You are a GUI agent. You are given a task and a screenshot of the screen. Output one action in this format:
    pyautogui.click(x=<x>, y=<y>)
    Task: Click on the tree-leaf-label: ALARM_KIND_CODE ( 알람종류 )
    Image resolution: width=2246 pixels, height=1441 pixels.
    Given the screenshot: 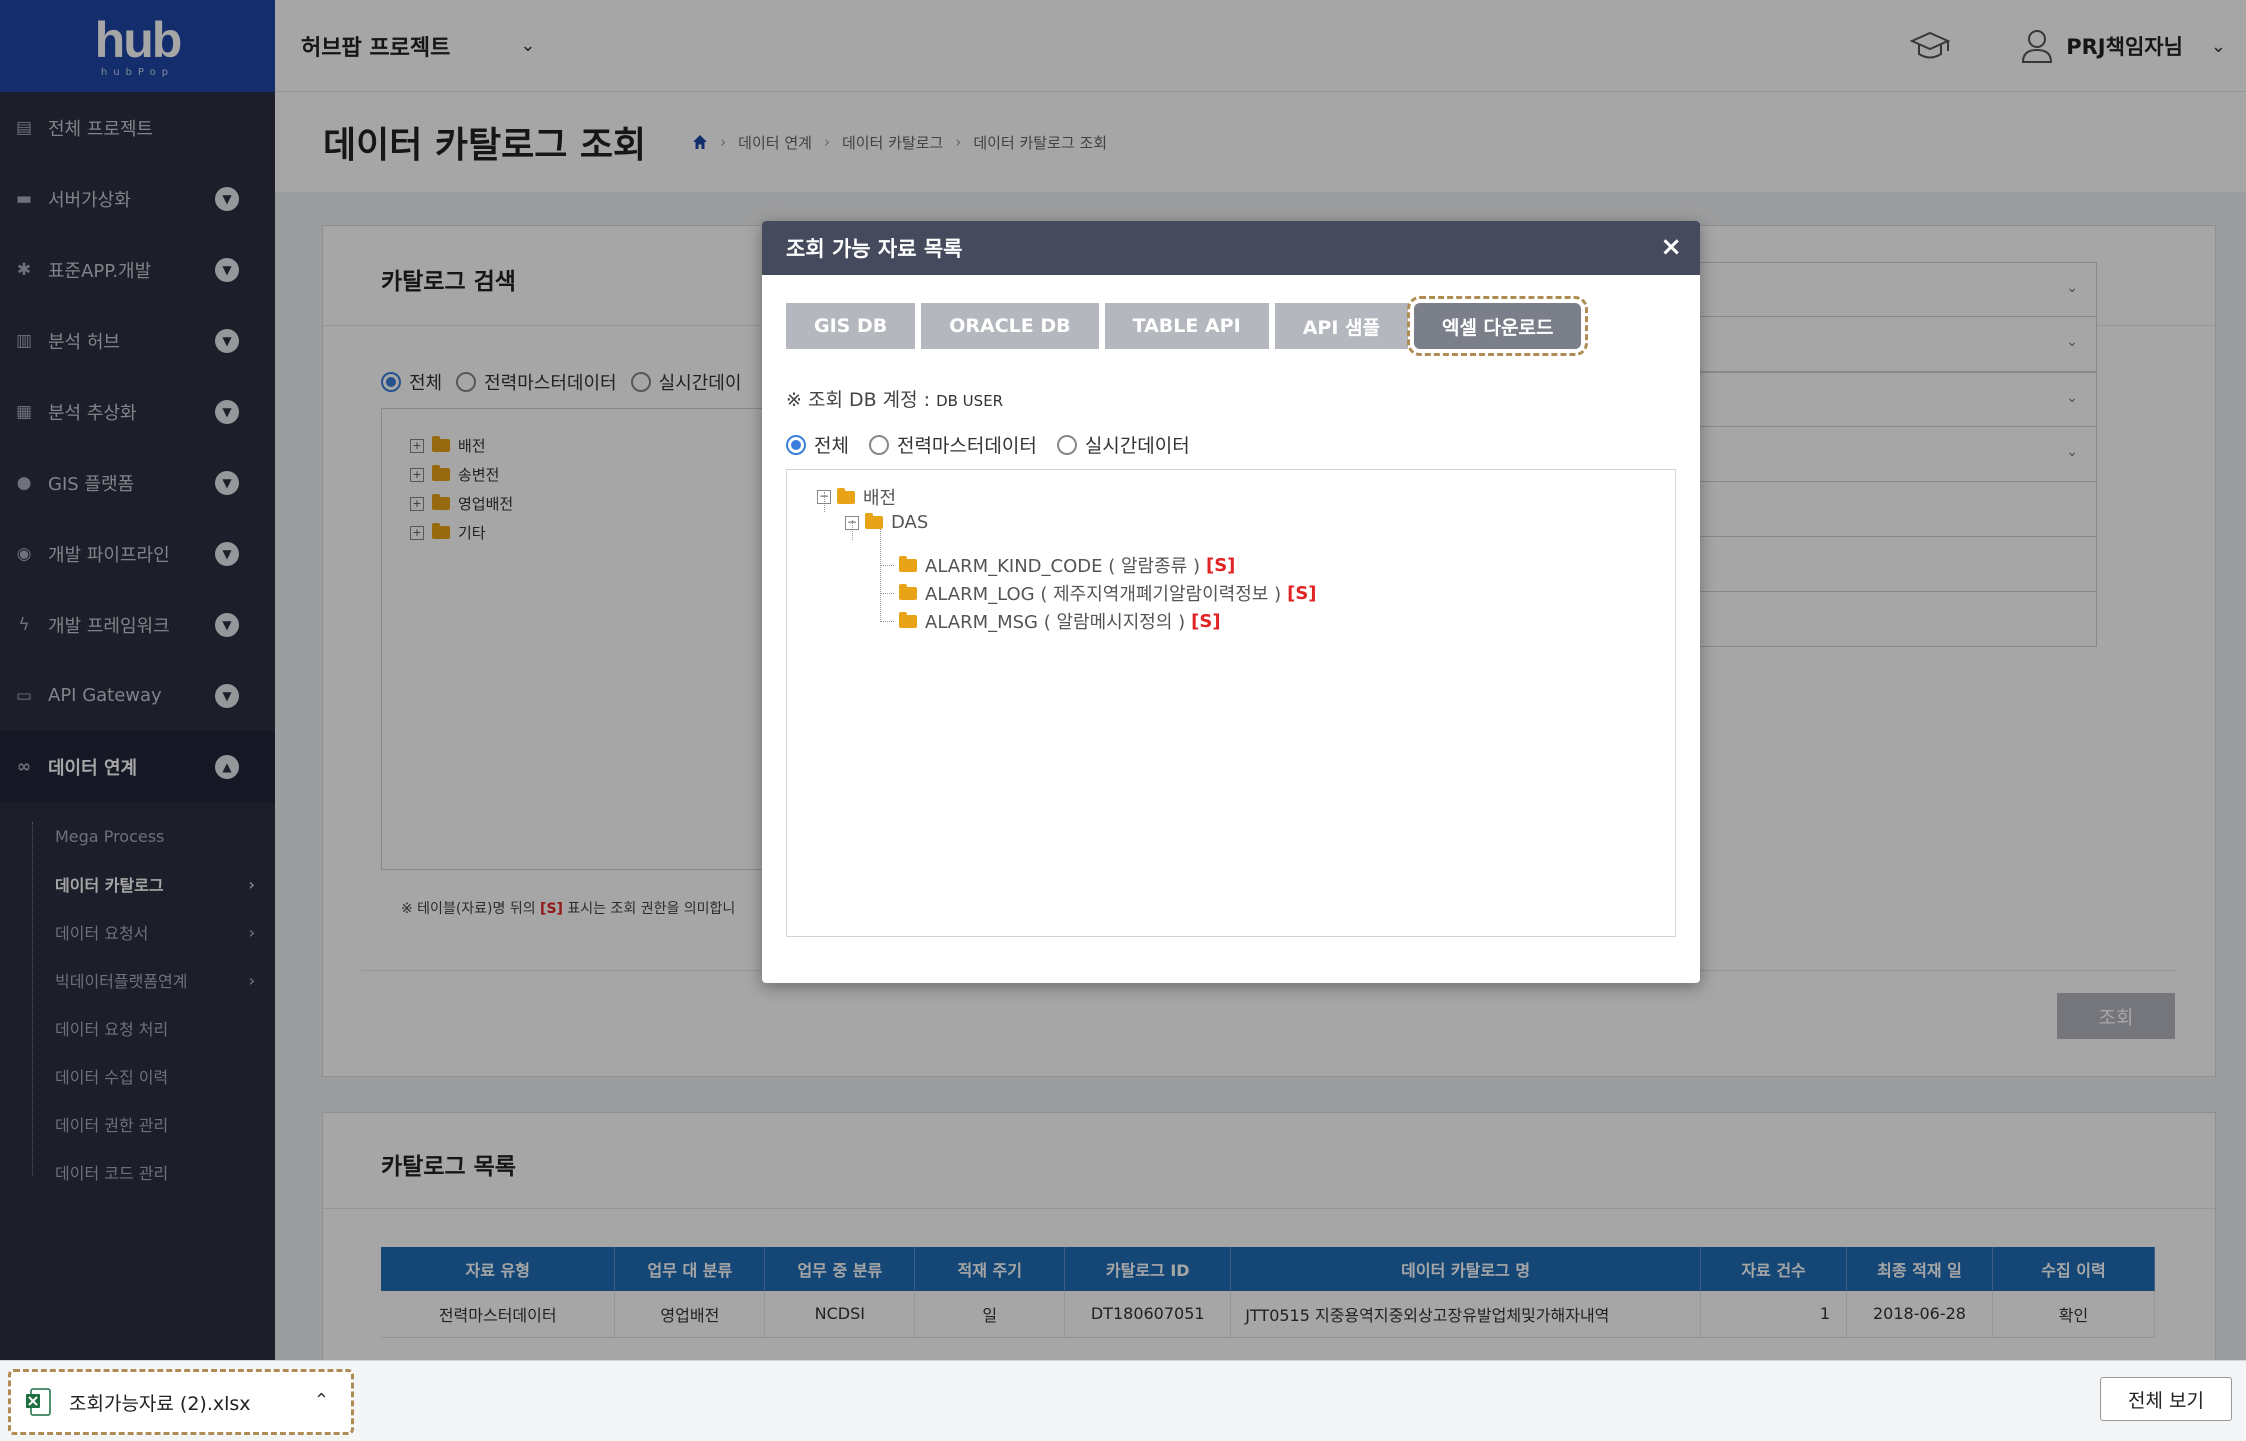 What is the action you would take?
    pyautogui.click(x=1062, y=566)
    